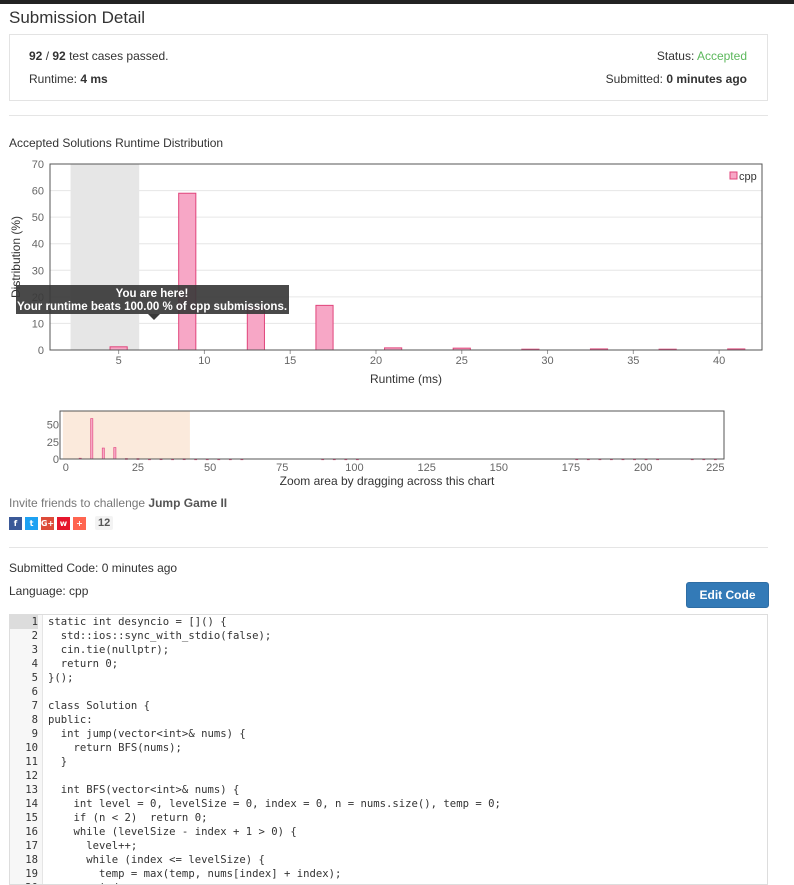  Describe the element at coordinates (66, 468) in the screenshot. I see `nav-x-tick-label: 0` at that location.